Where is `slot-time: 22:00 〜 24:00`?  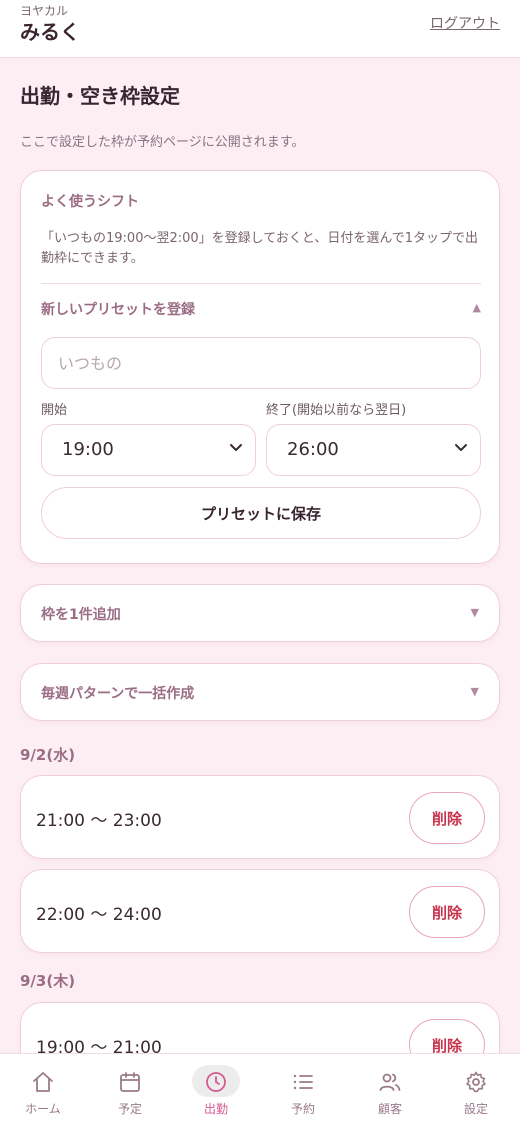
slot-time: 22:00 〜 24:00 is located at coordinates (99, 915).